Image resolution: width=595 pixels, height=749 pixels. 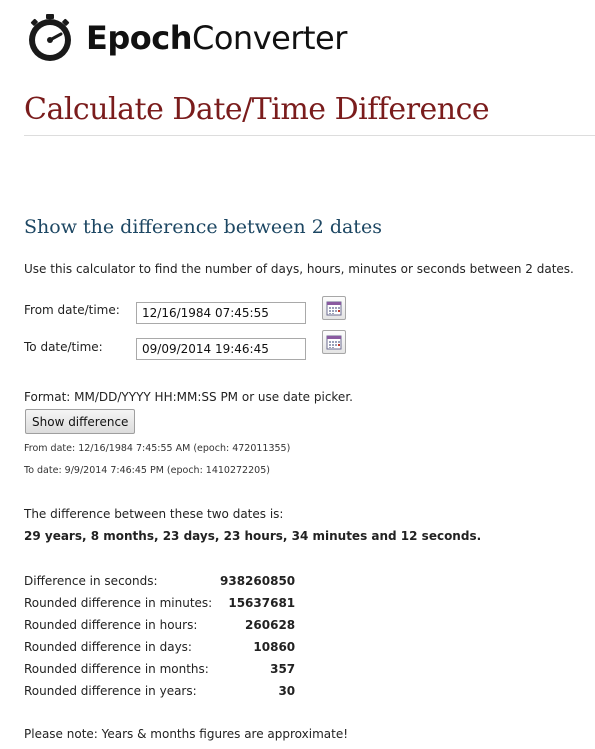 I want to click on row-value: 30, so click(x=287, y=691).